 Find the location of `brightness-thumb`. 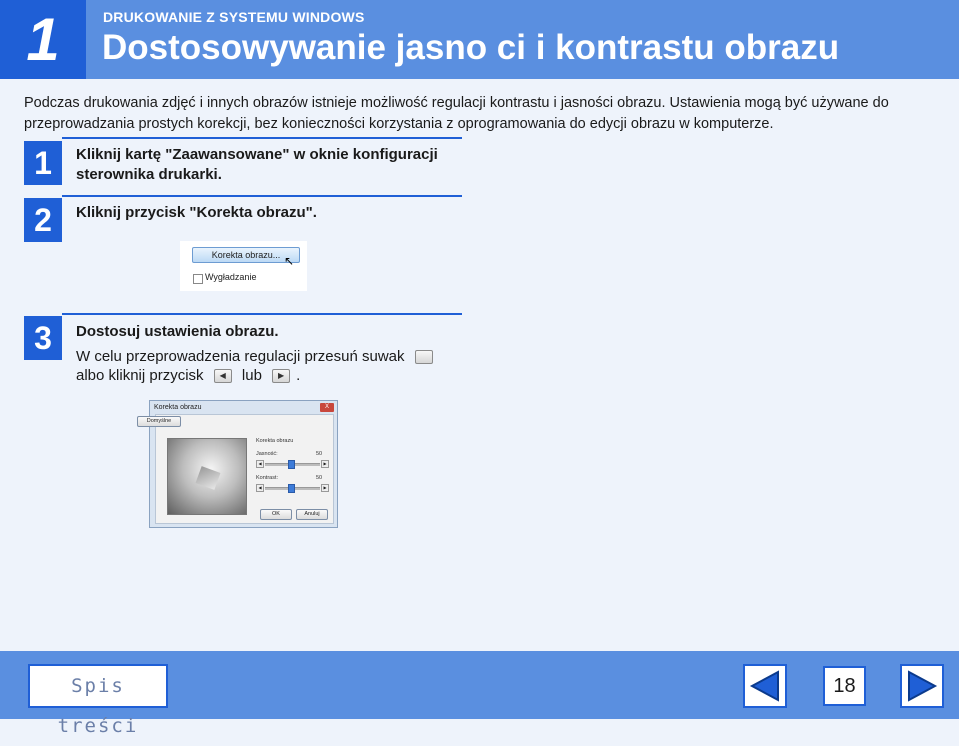

brightness-thumb is located at coordinates (291, 464).